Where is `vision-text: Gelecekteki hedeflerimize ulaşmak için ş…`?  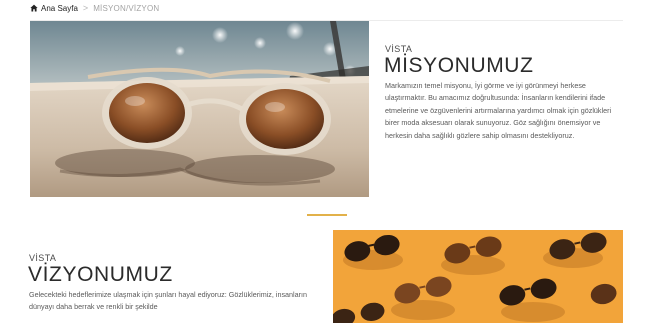
vision-text: Gelecekteki hedeflerimize ulaşmak için ş… is located at coordinates (168, 301).